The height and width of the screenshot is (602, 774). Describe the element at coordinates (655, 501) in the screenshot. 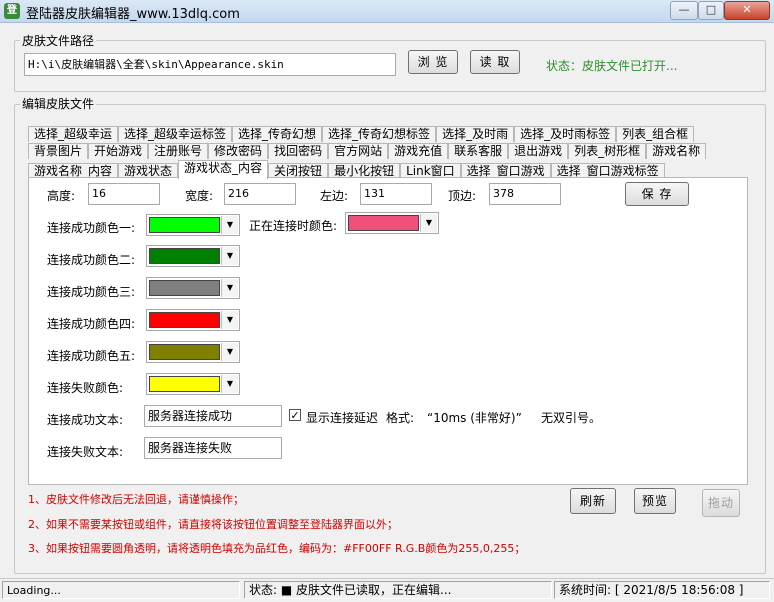

I see `preview-button: 预览` at that location.